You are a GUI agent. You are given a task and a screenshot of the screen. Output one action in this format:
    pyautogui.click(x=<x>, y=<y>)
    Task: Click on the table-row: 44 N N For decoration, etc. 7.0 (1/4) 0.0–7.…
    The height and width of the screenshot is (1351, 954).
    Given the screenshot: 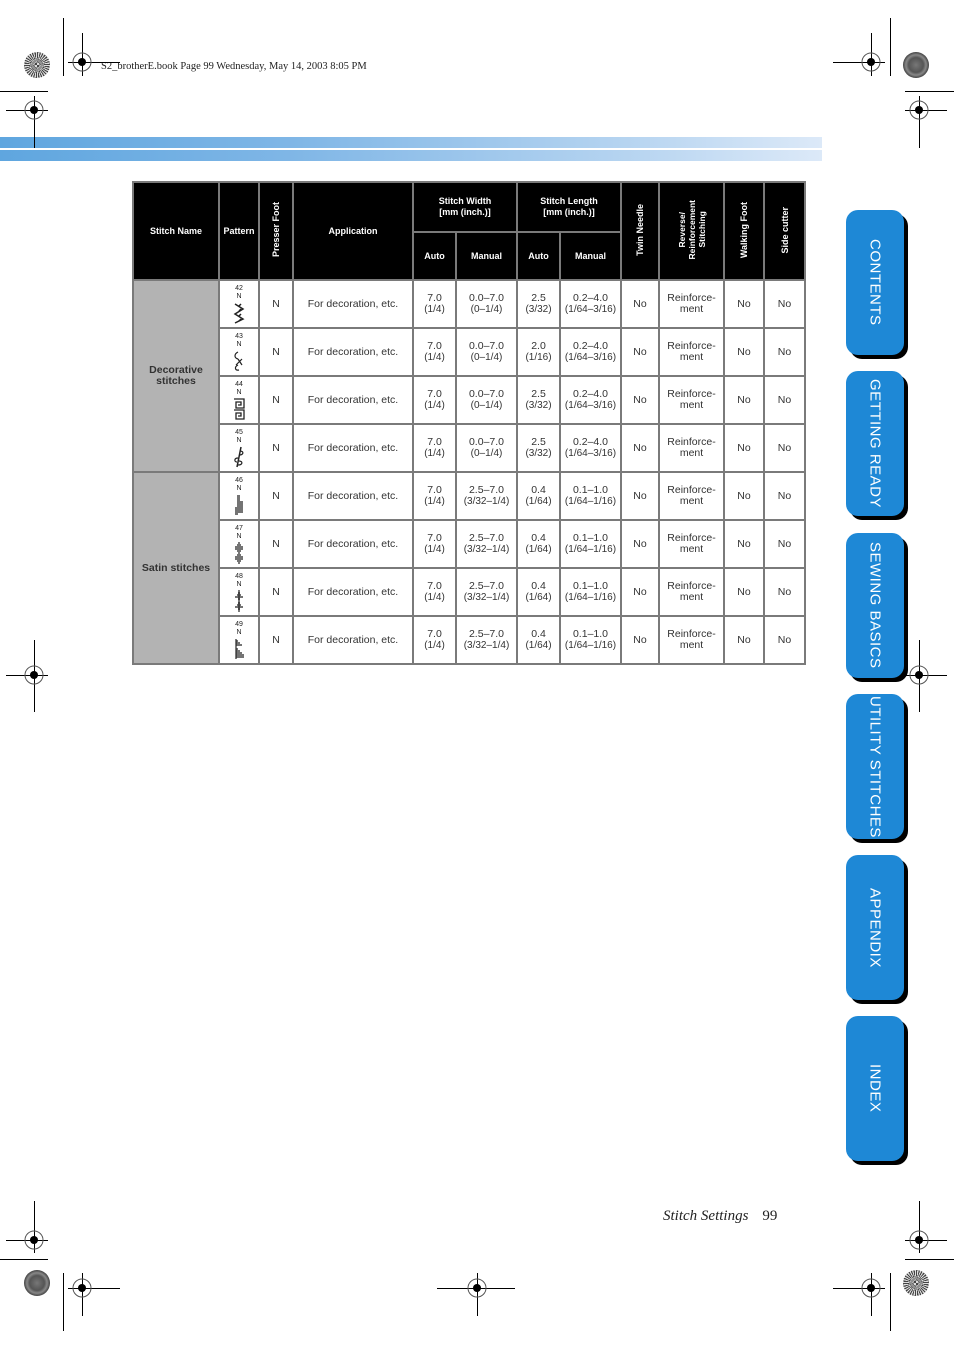 What is the action you would take?
    pyautogui.click(x=469, y=400)
    